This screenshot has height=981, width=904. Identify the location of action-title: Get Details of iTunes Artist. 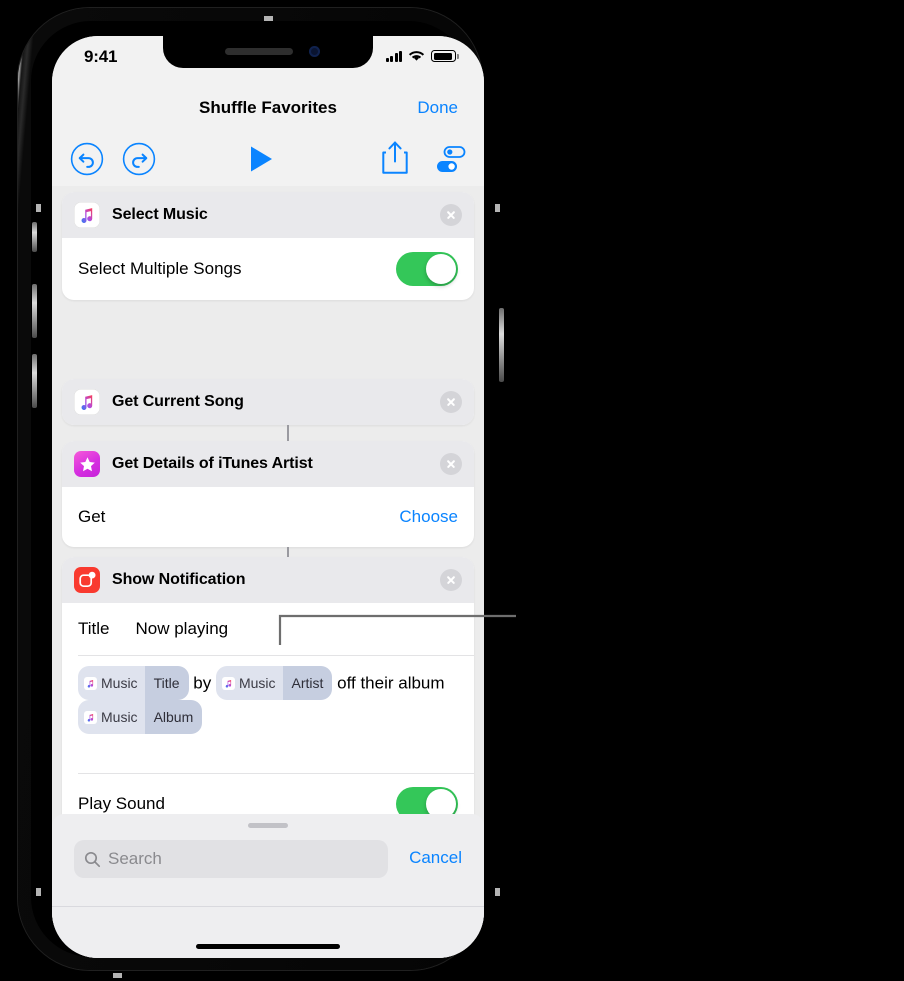
(212, 463).